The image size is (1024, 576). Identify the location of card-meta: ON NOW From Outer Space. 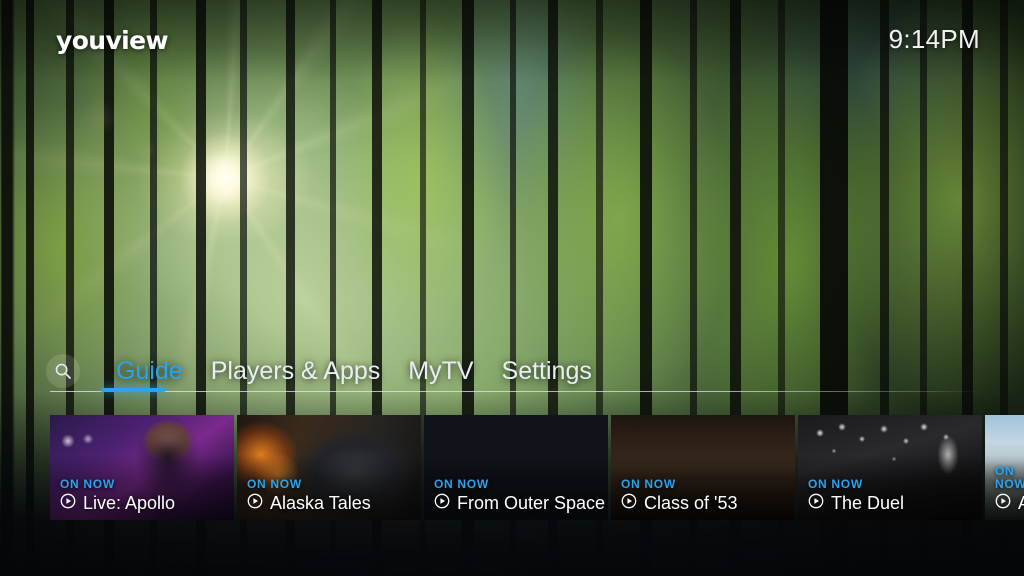
(520, 495).